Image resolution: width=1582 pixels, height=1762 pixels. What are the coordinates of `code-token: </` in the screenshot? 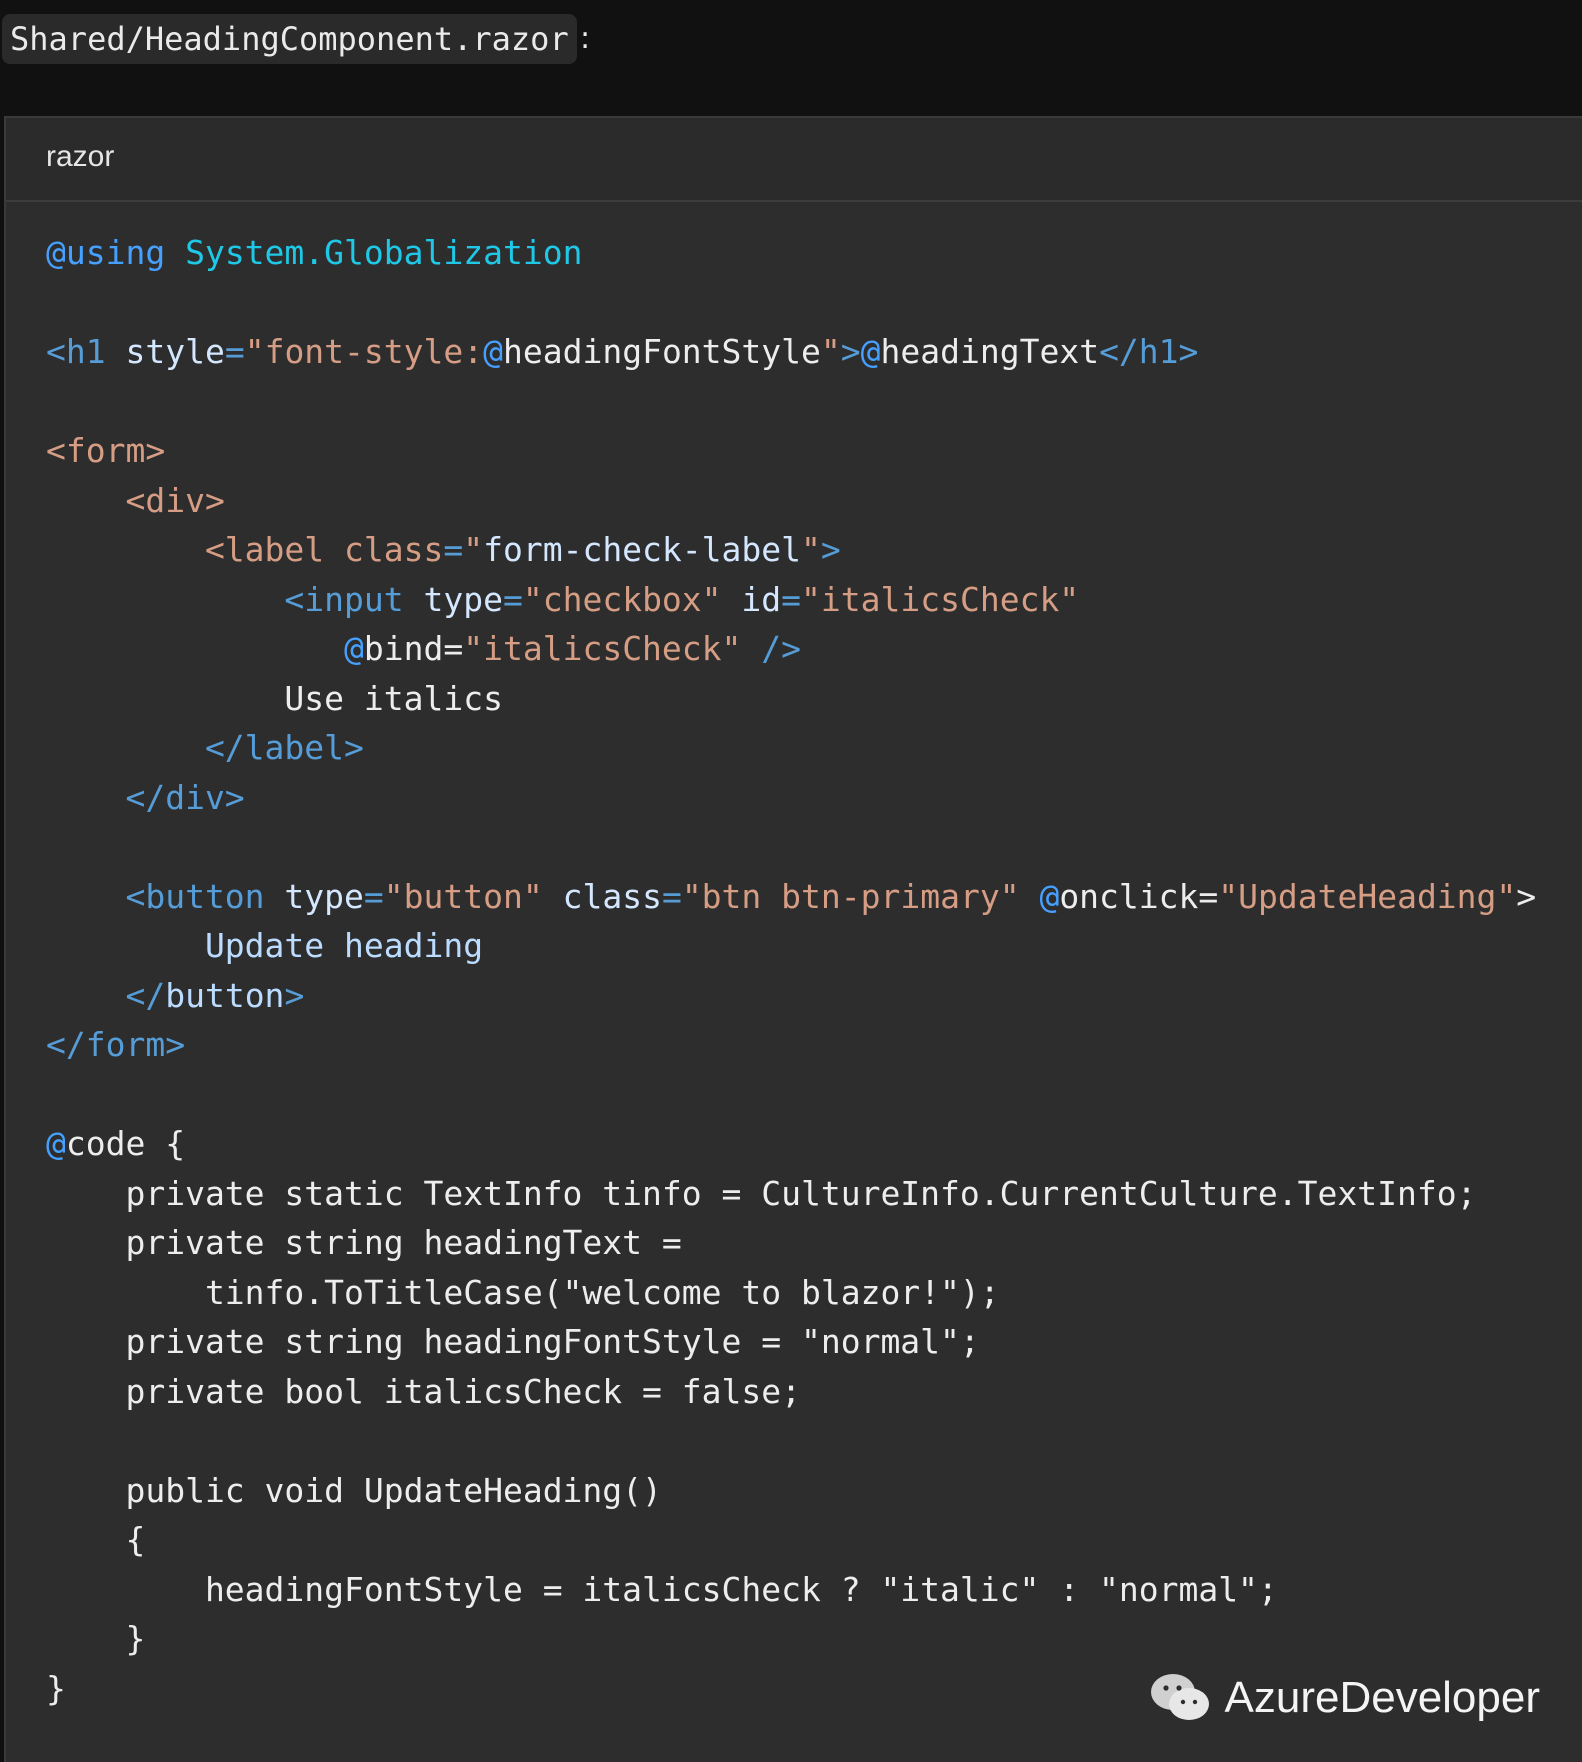 It's located at (106, 995).